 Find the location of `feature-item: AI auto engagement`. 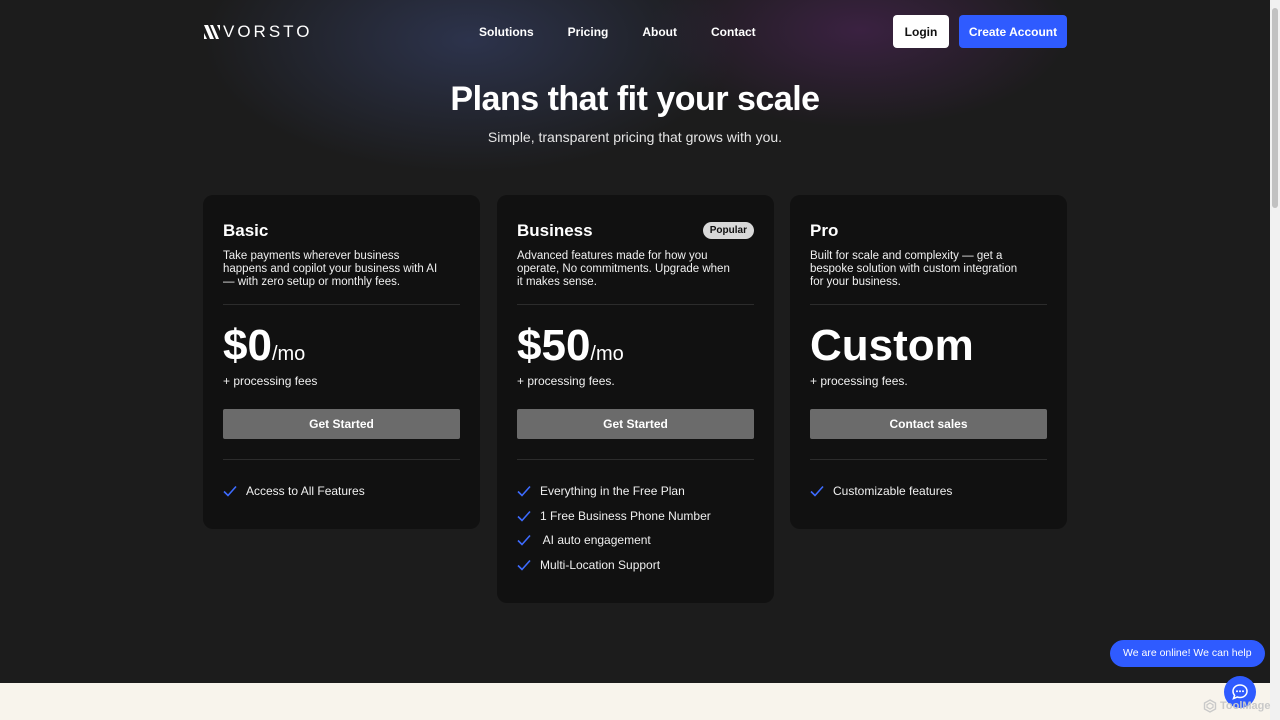

feature-item: AI auto engagement is located at coordinates (614, 540).